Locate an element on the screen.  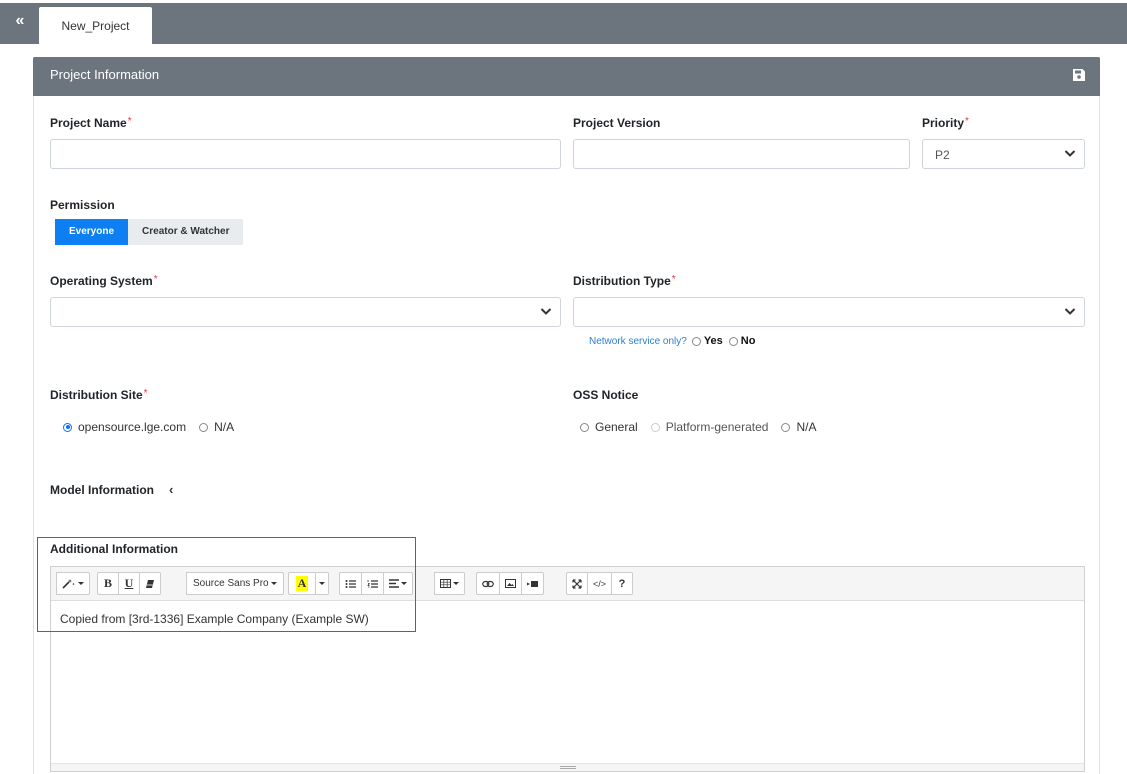
network-service-question: Network service only? is located at coordinates (638, 341).